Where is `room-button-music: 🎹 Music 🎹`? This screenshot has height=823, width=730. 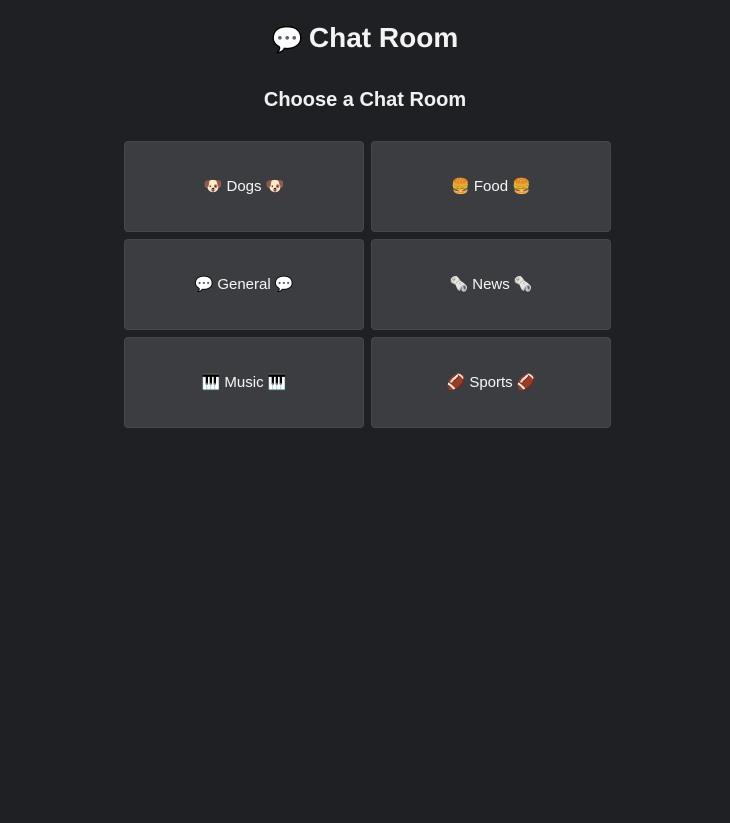 room-button-music: 🎹 Music 🎹 is located at coordinates (244, 382).